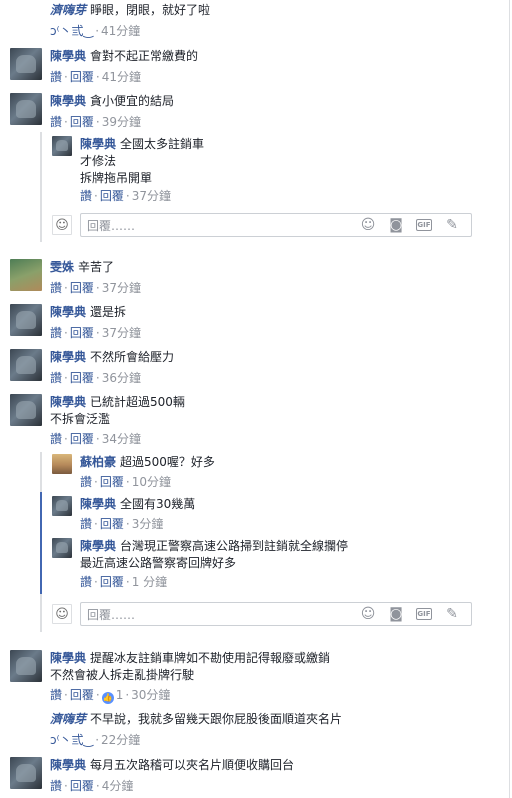 The image size is (512, 798). I want to click on comment: 雯姝 辛苦了 讚 · 回覆 · 37分鐘, so click(250, 277).